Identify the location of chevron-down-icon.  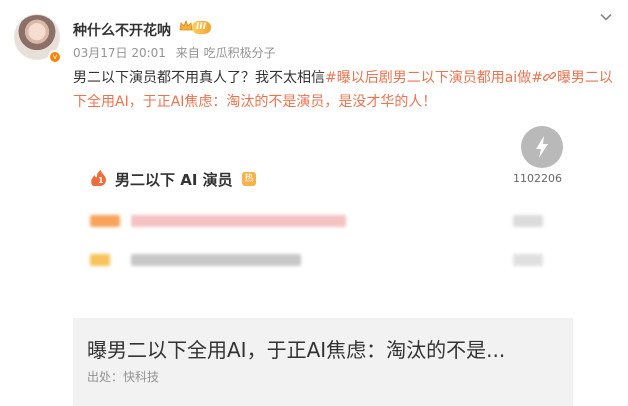
(606, 17).